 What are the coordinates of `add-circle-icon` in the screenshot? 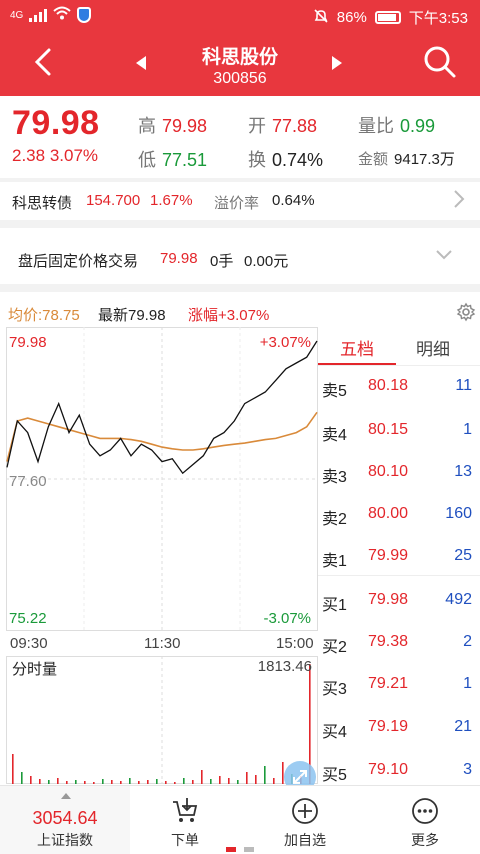 It's located at (305, 811).